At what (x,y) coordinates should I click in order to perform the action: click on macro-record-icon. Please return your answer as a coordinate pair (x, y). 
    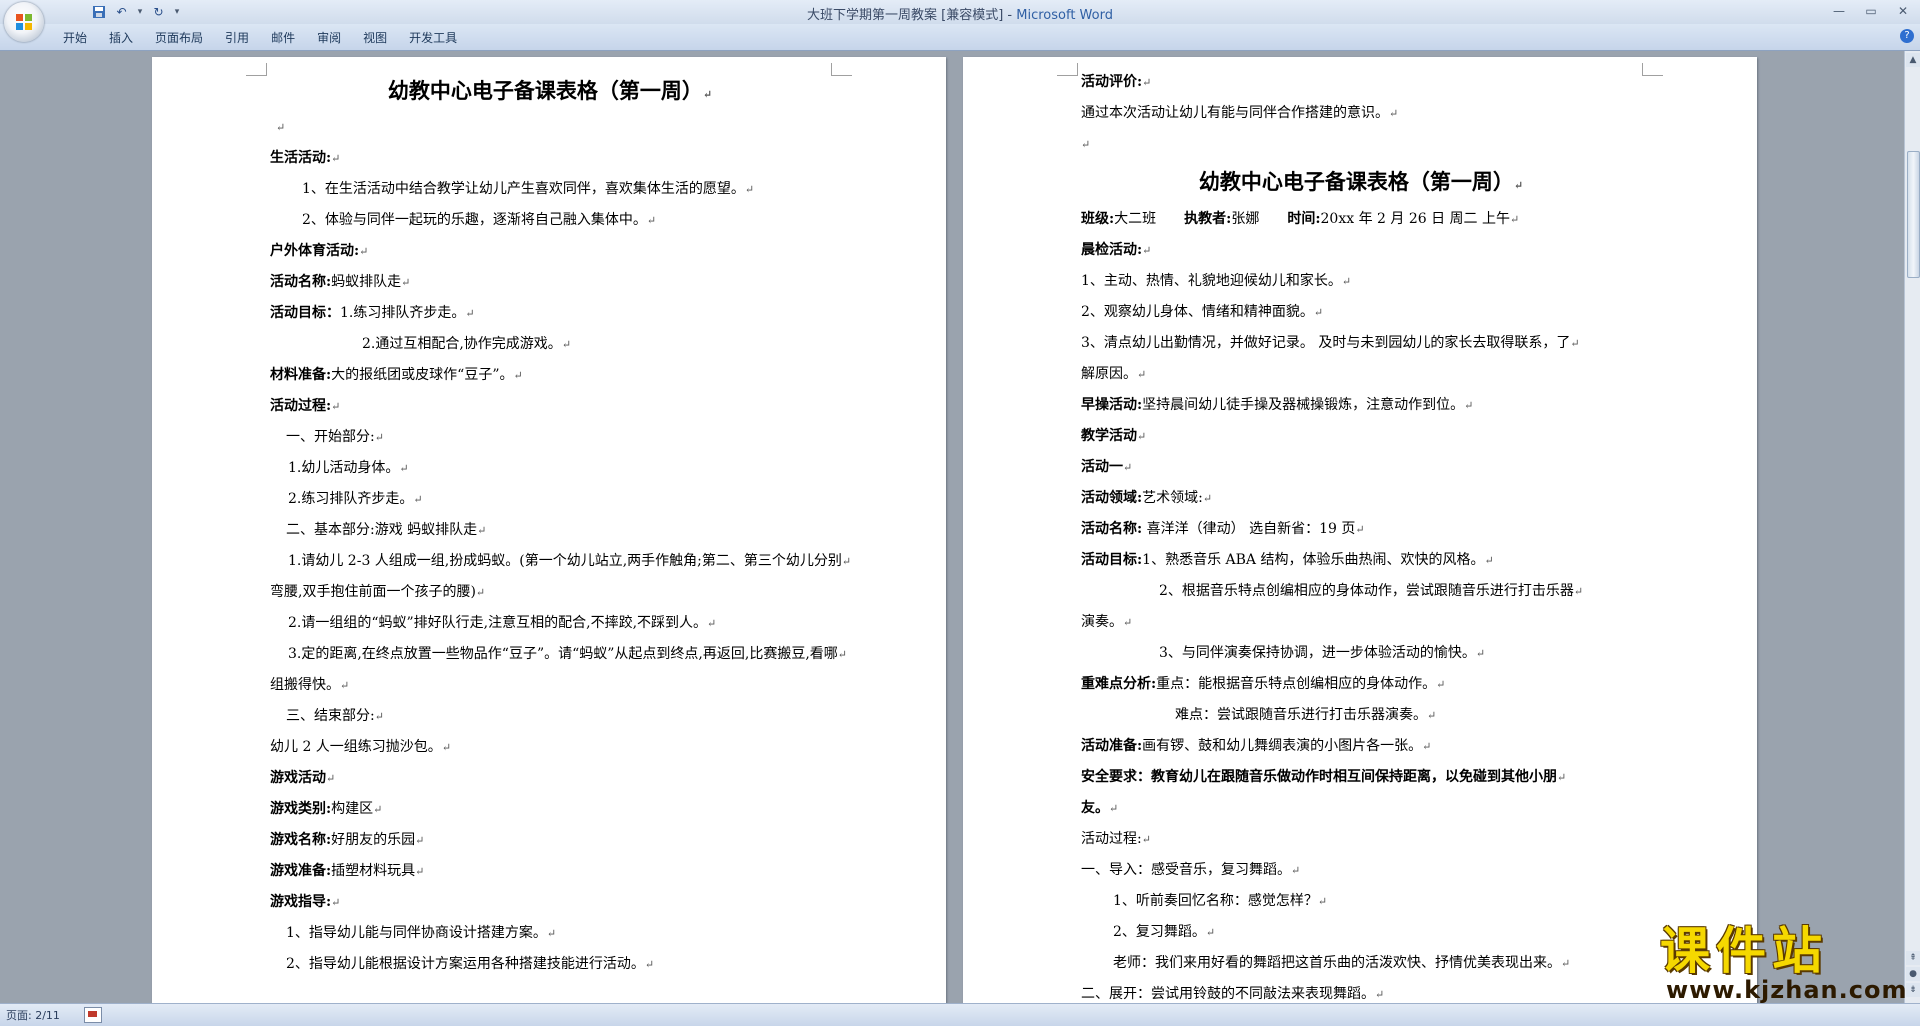
    Looking at the image, I should click on (93, 1015).